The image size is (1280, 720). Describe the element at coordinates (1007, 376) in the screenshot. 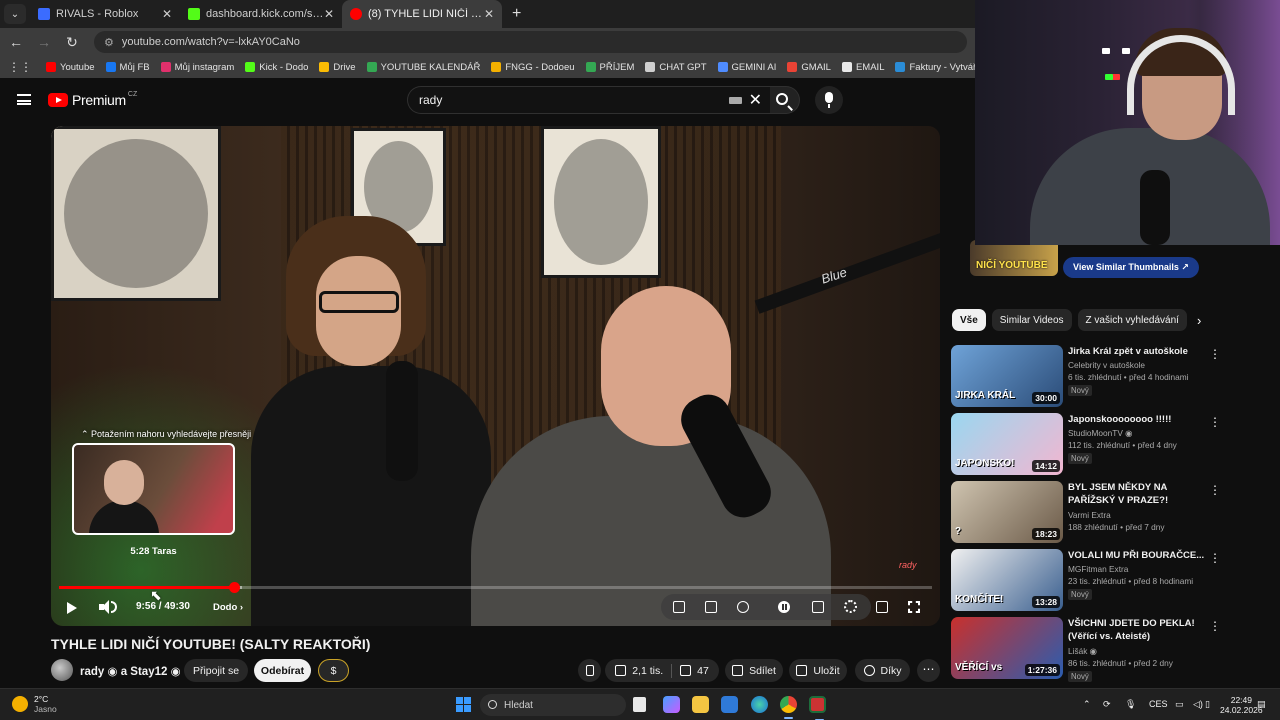

I see `video-thumbnail: JIRKA KRÁL 30:00` at that location.